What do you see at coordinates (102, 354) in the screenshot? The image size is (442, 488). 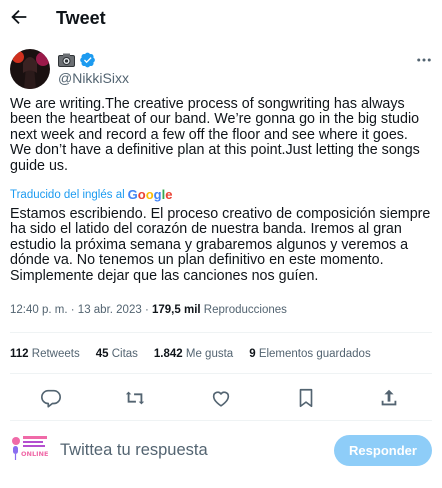 I see `quotes-count: 45` at bounding box center [102, 354].